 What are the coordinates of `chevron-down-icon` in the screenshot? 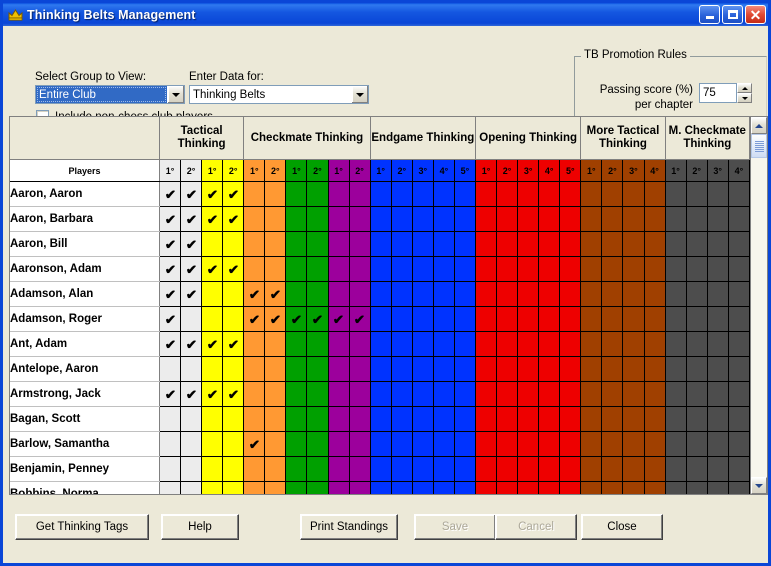 It's located at (175, 94).